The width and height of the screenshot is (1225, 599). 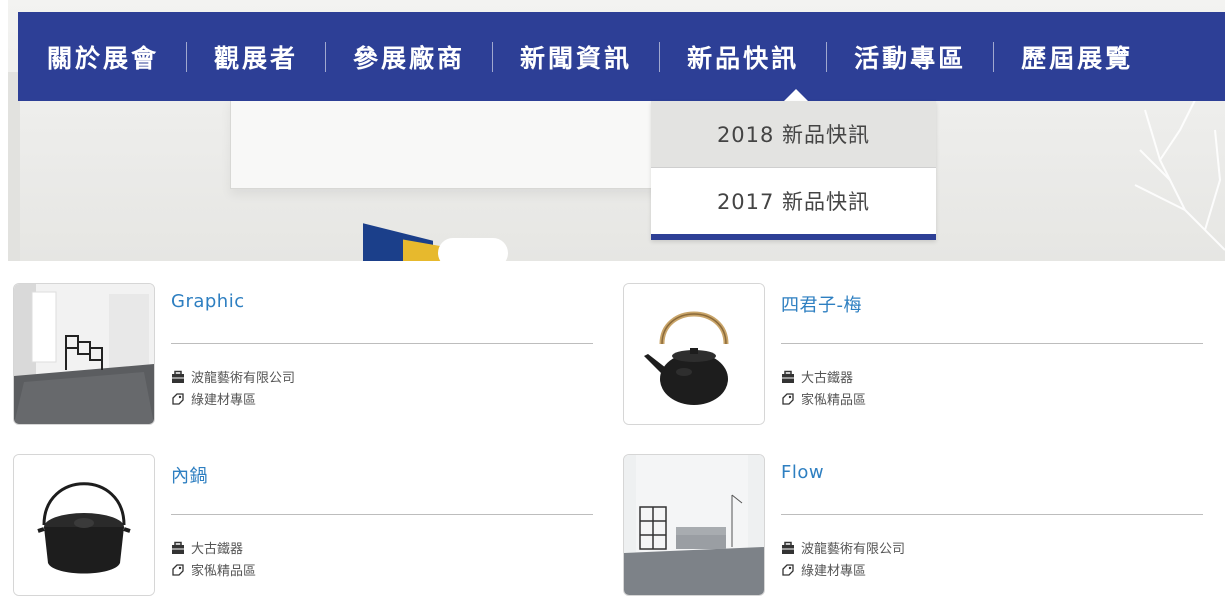 I want to click on nav-item-events: 活動專區, so click(x=910, y=57).